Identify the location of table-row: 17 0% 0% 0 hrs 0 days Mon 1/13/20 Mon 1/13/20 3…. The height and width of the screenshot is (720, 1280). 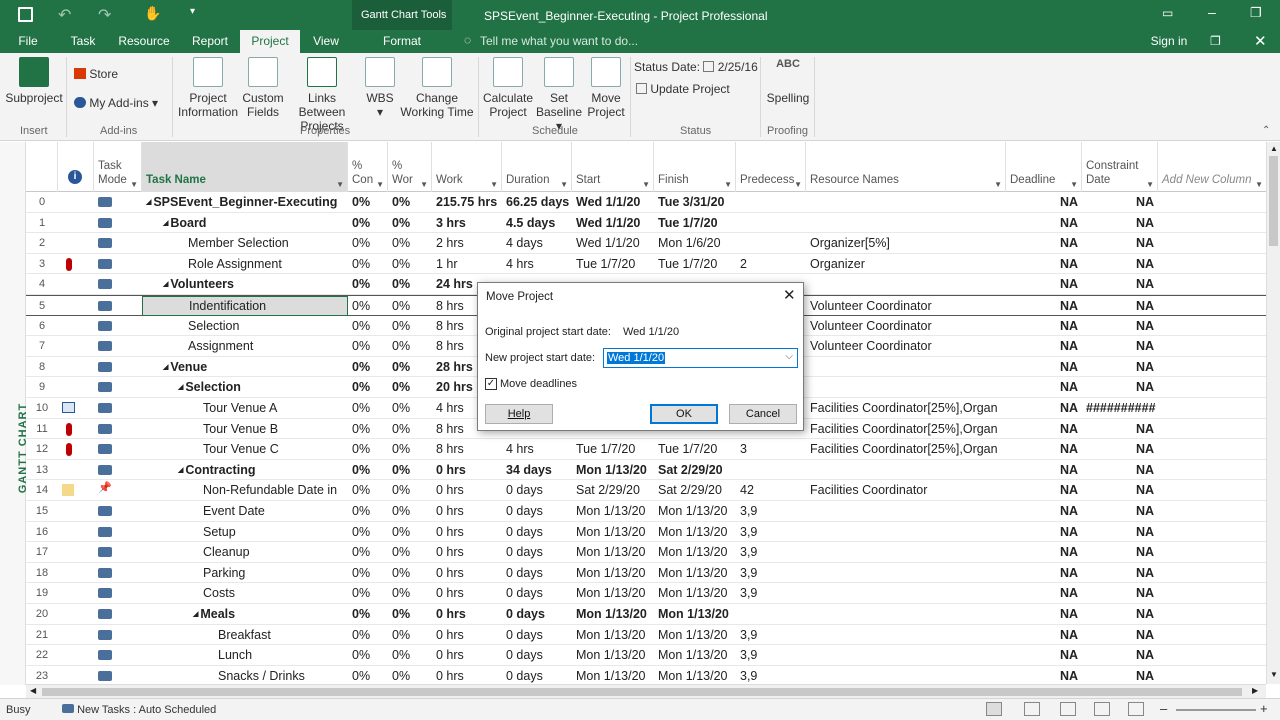
(646, 552).